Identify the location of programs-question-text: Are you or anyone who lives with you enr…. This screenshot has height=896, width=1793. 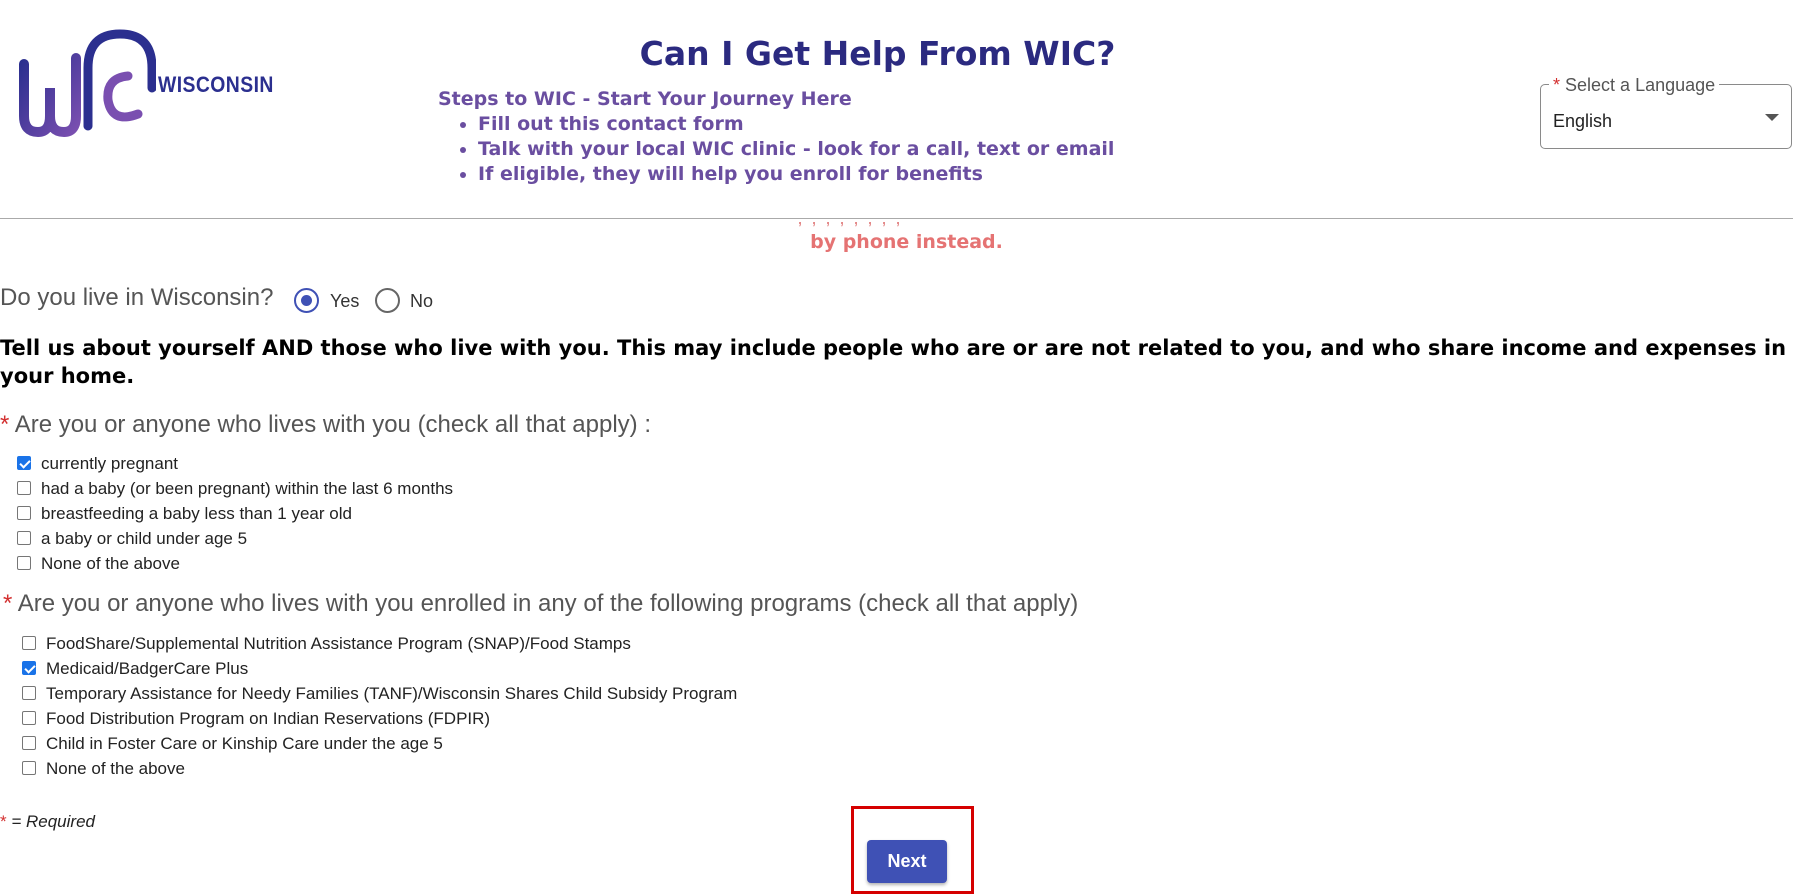
(548, 603).